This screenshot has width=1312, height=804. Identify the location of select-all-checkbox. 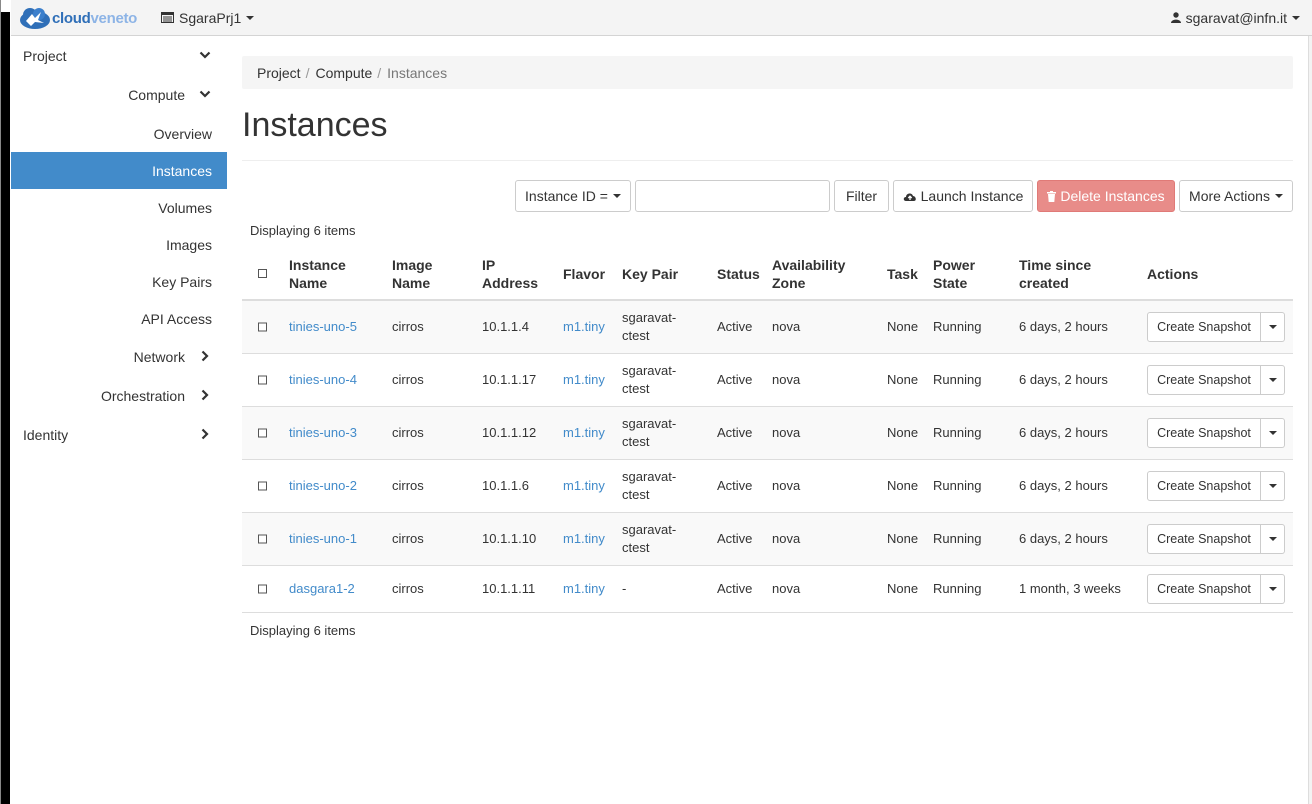
(262, 273).